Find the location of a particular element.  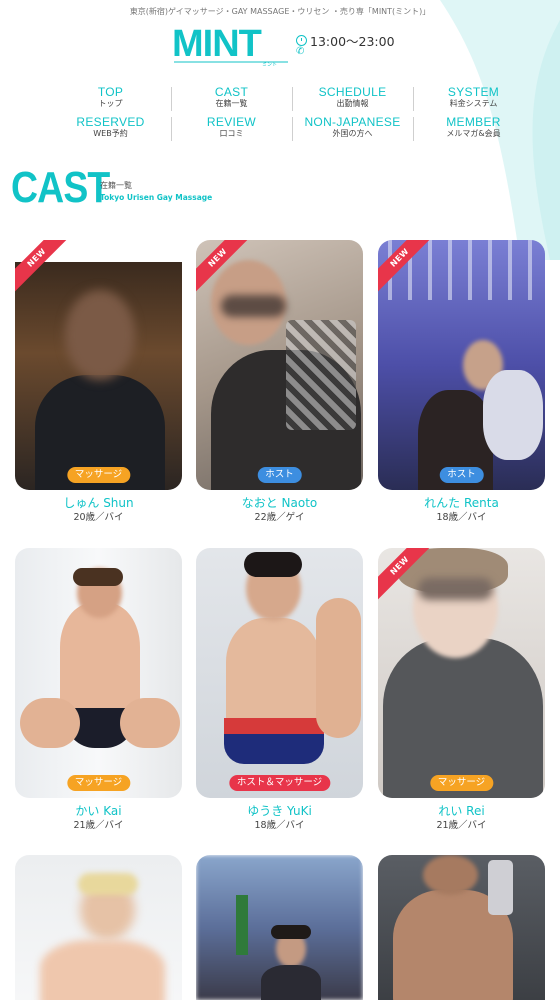

cast-name: ゆうき YuKi is located at coordinates (279, 811).